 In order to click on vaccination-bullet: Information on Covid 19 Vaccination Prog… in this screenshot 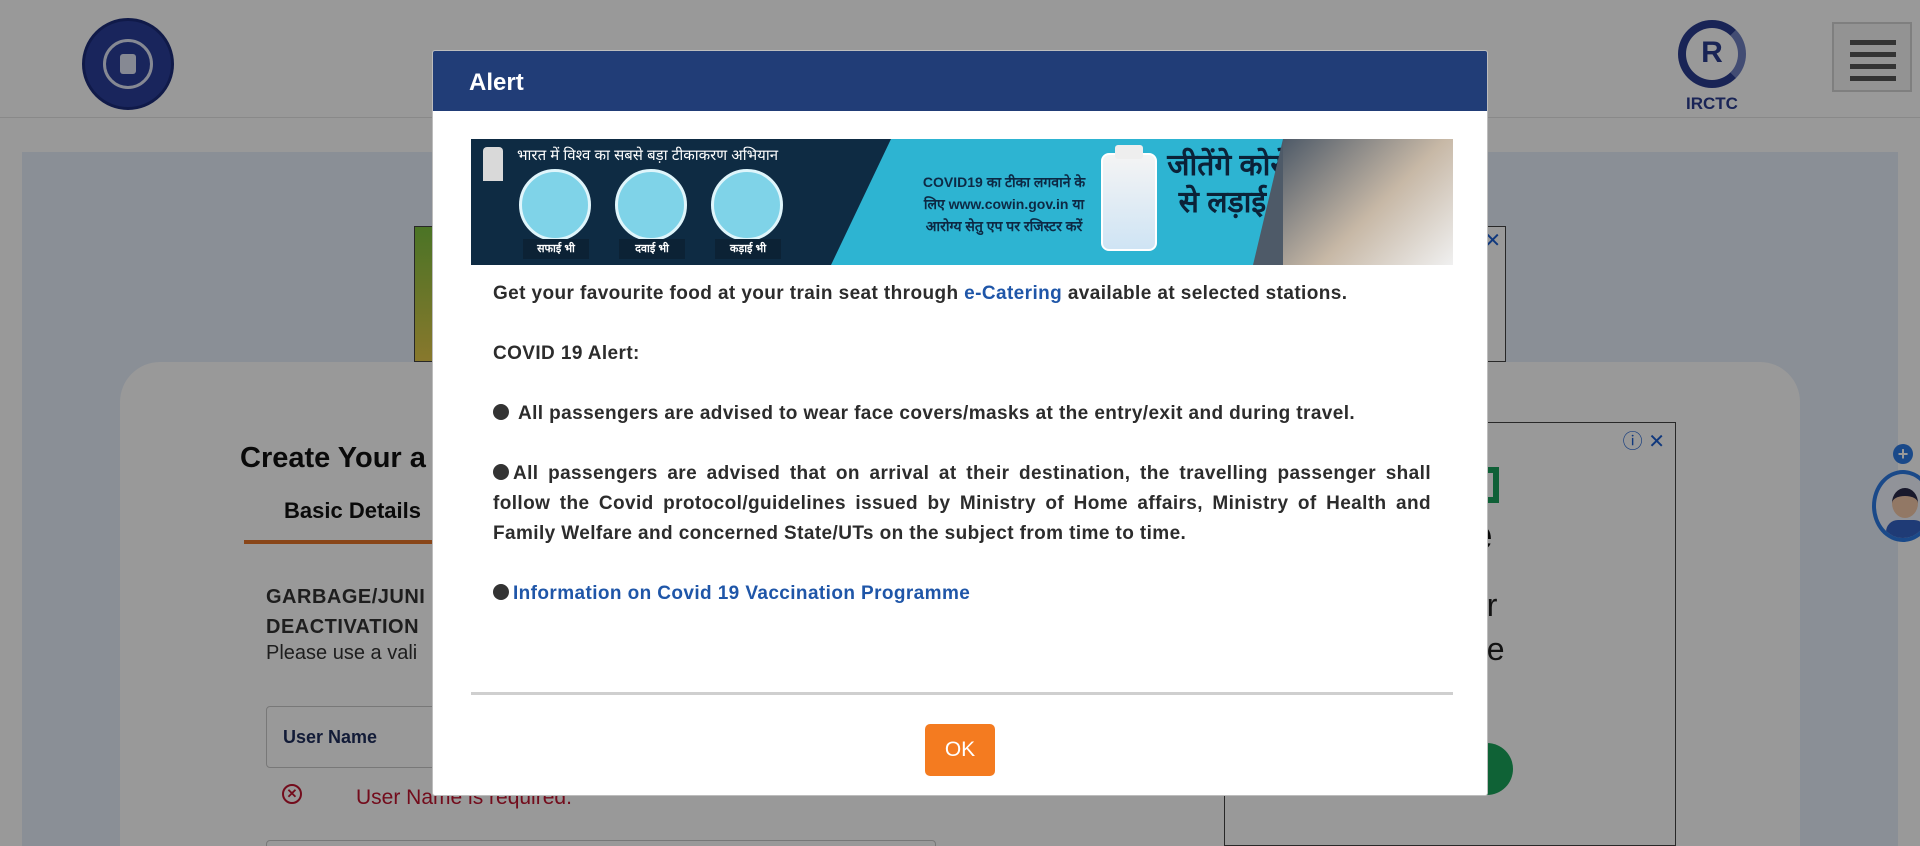, I will do `click(962, 594)`.